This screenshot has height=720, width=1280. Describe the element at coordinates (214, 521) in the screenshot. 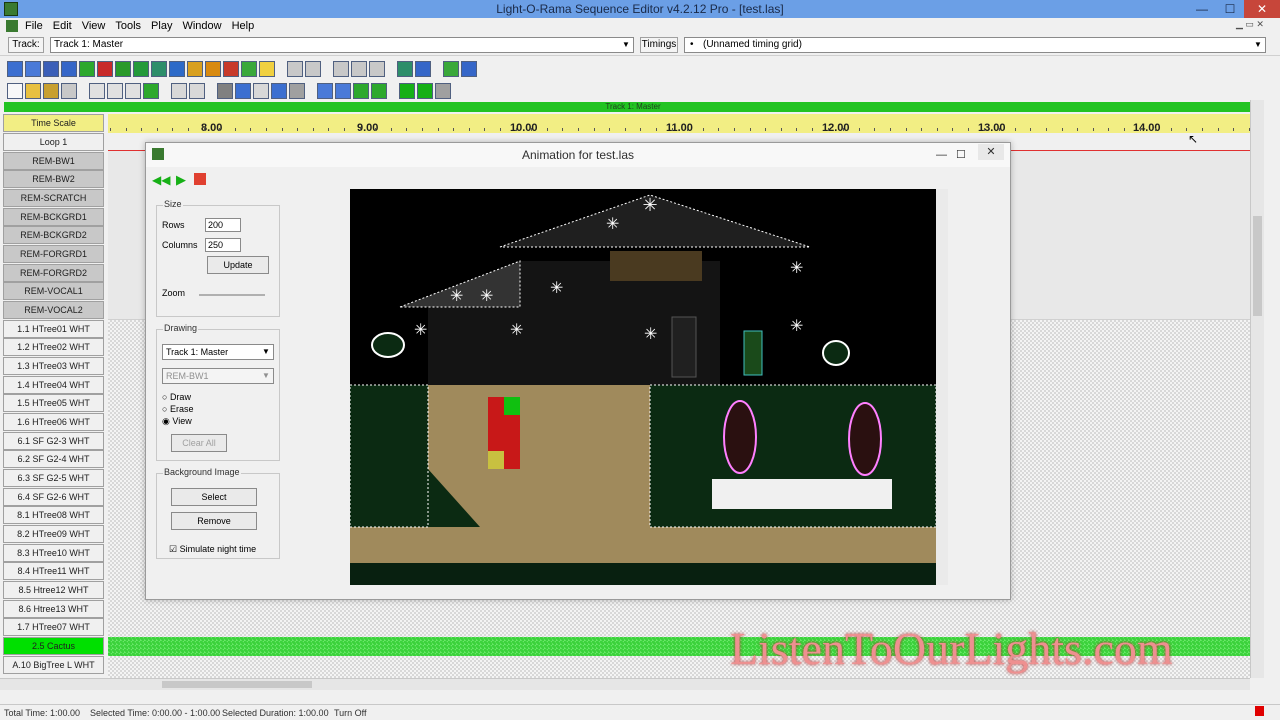

I see `remove-button: Remove` at that location.